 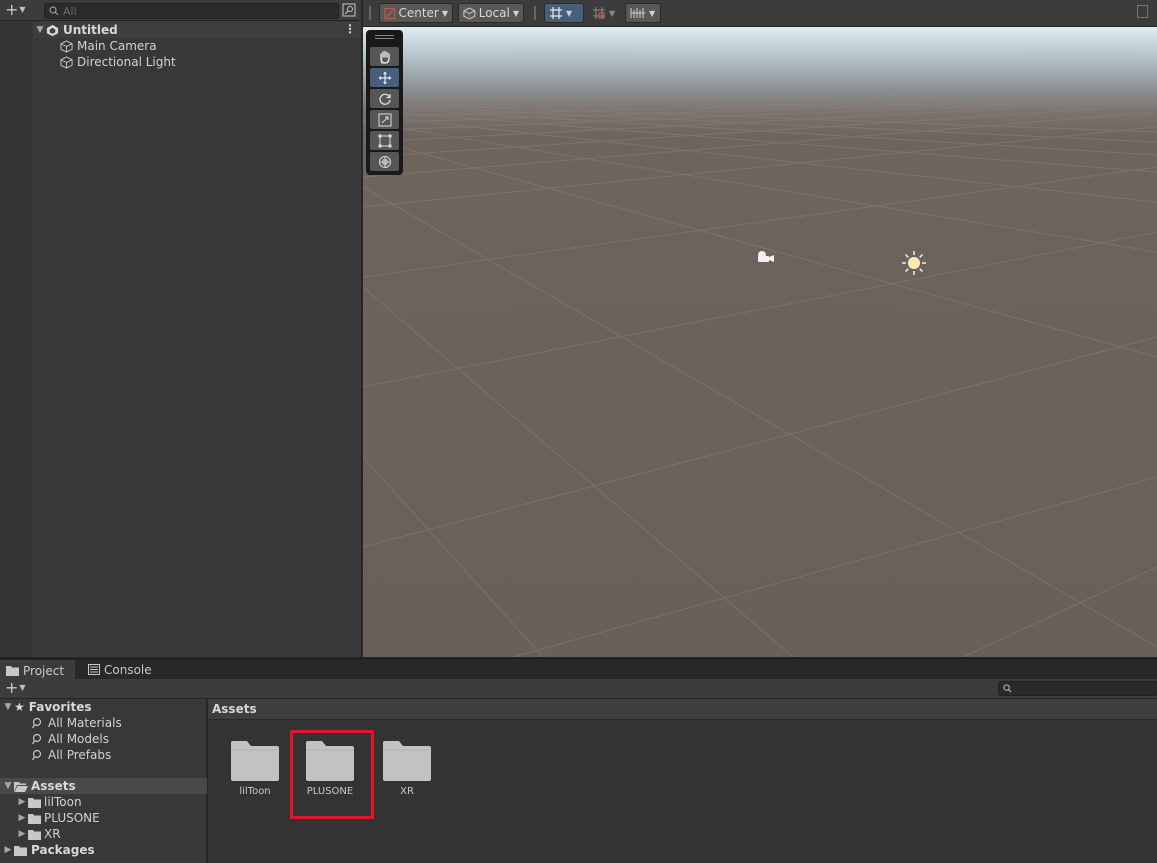 What do you see at coordinates (120, 669) in the screenshot?
I see `tab-console: Console` at bounding box center [120, 669].